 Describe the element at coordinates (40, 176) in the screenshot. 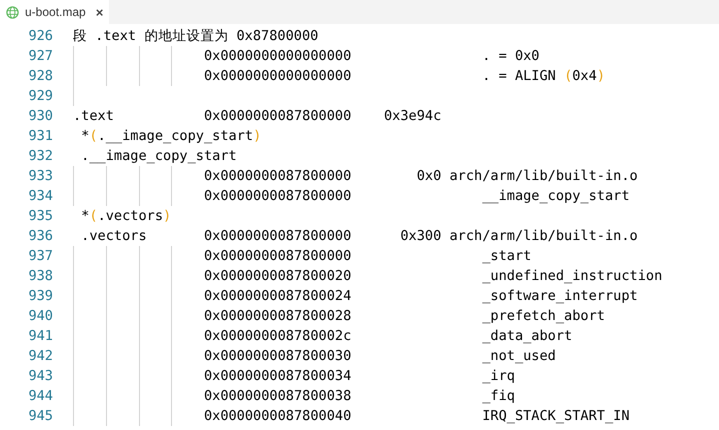

I see `line-number: 933` at that location.